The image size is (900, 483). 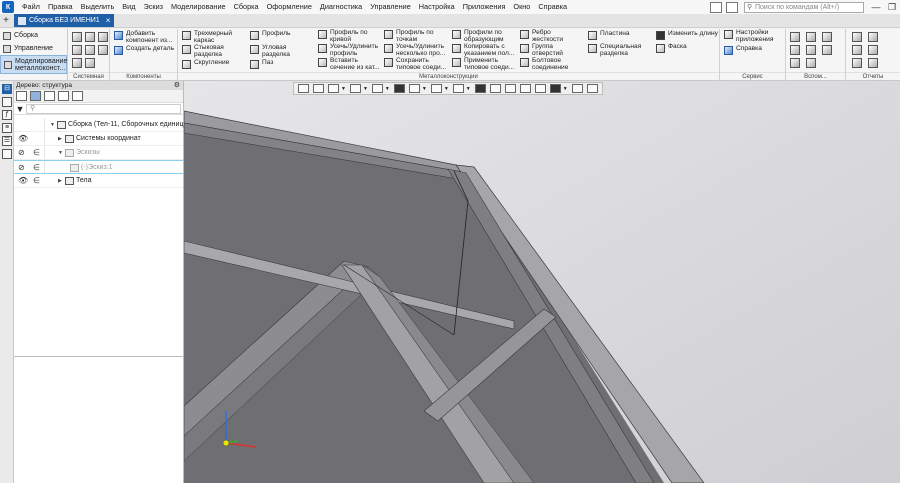 What do you see at coordinates (414, 88) in the screenshot?
I see `wireframe-mode-icon` at bounding box center [414, 88].